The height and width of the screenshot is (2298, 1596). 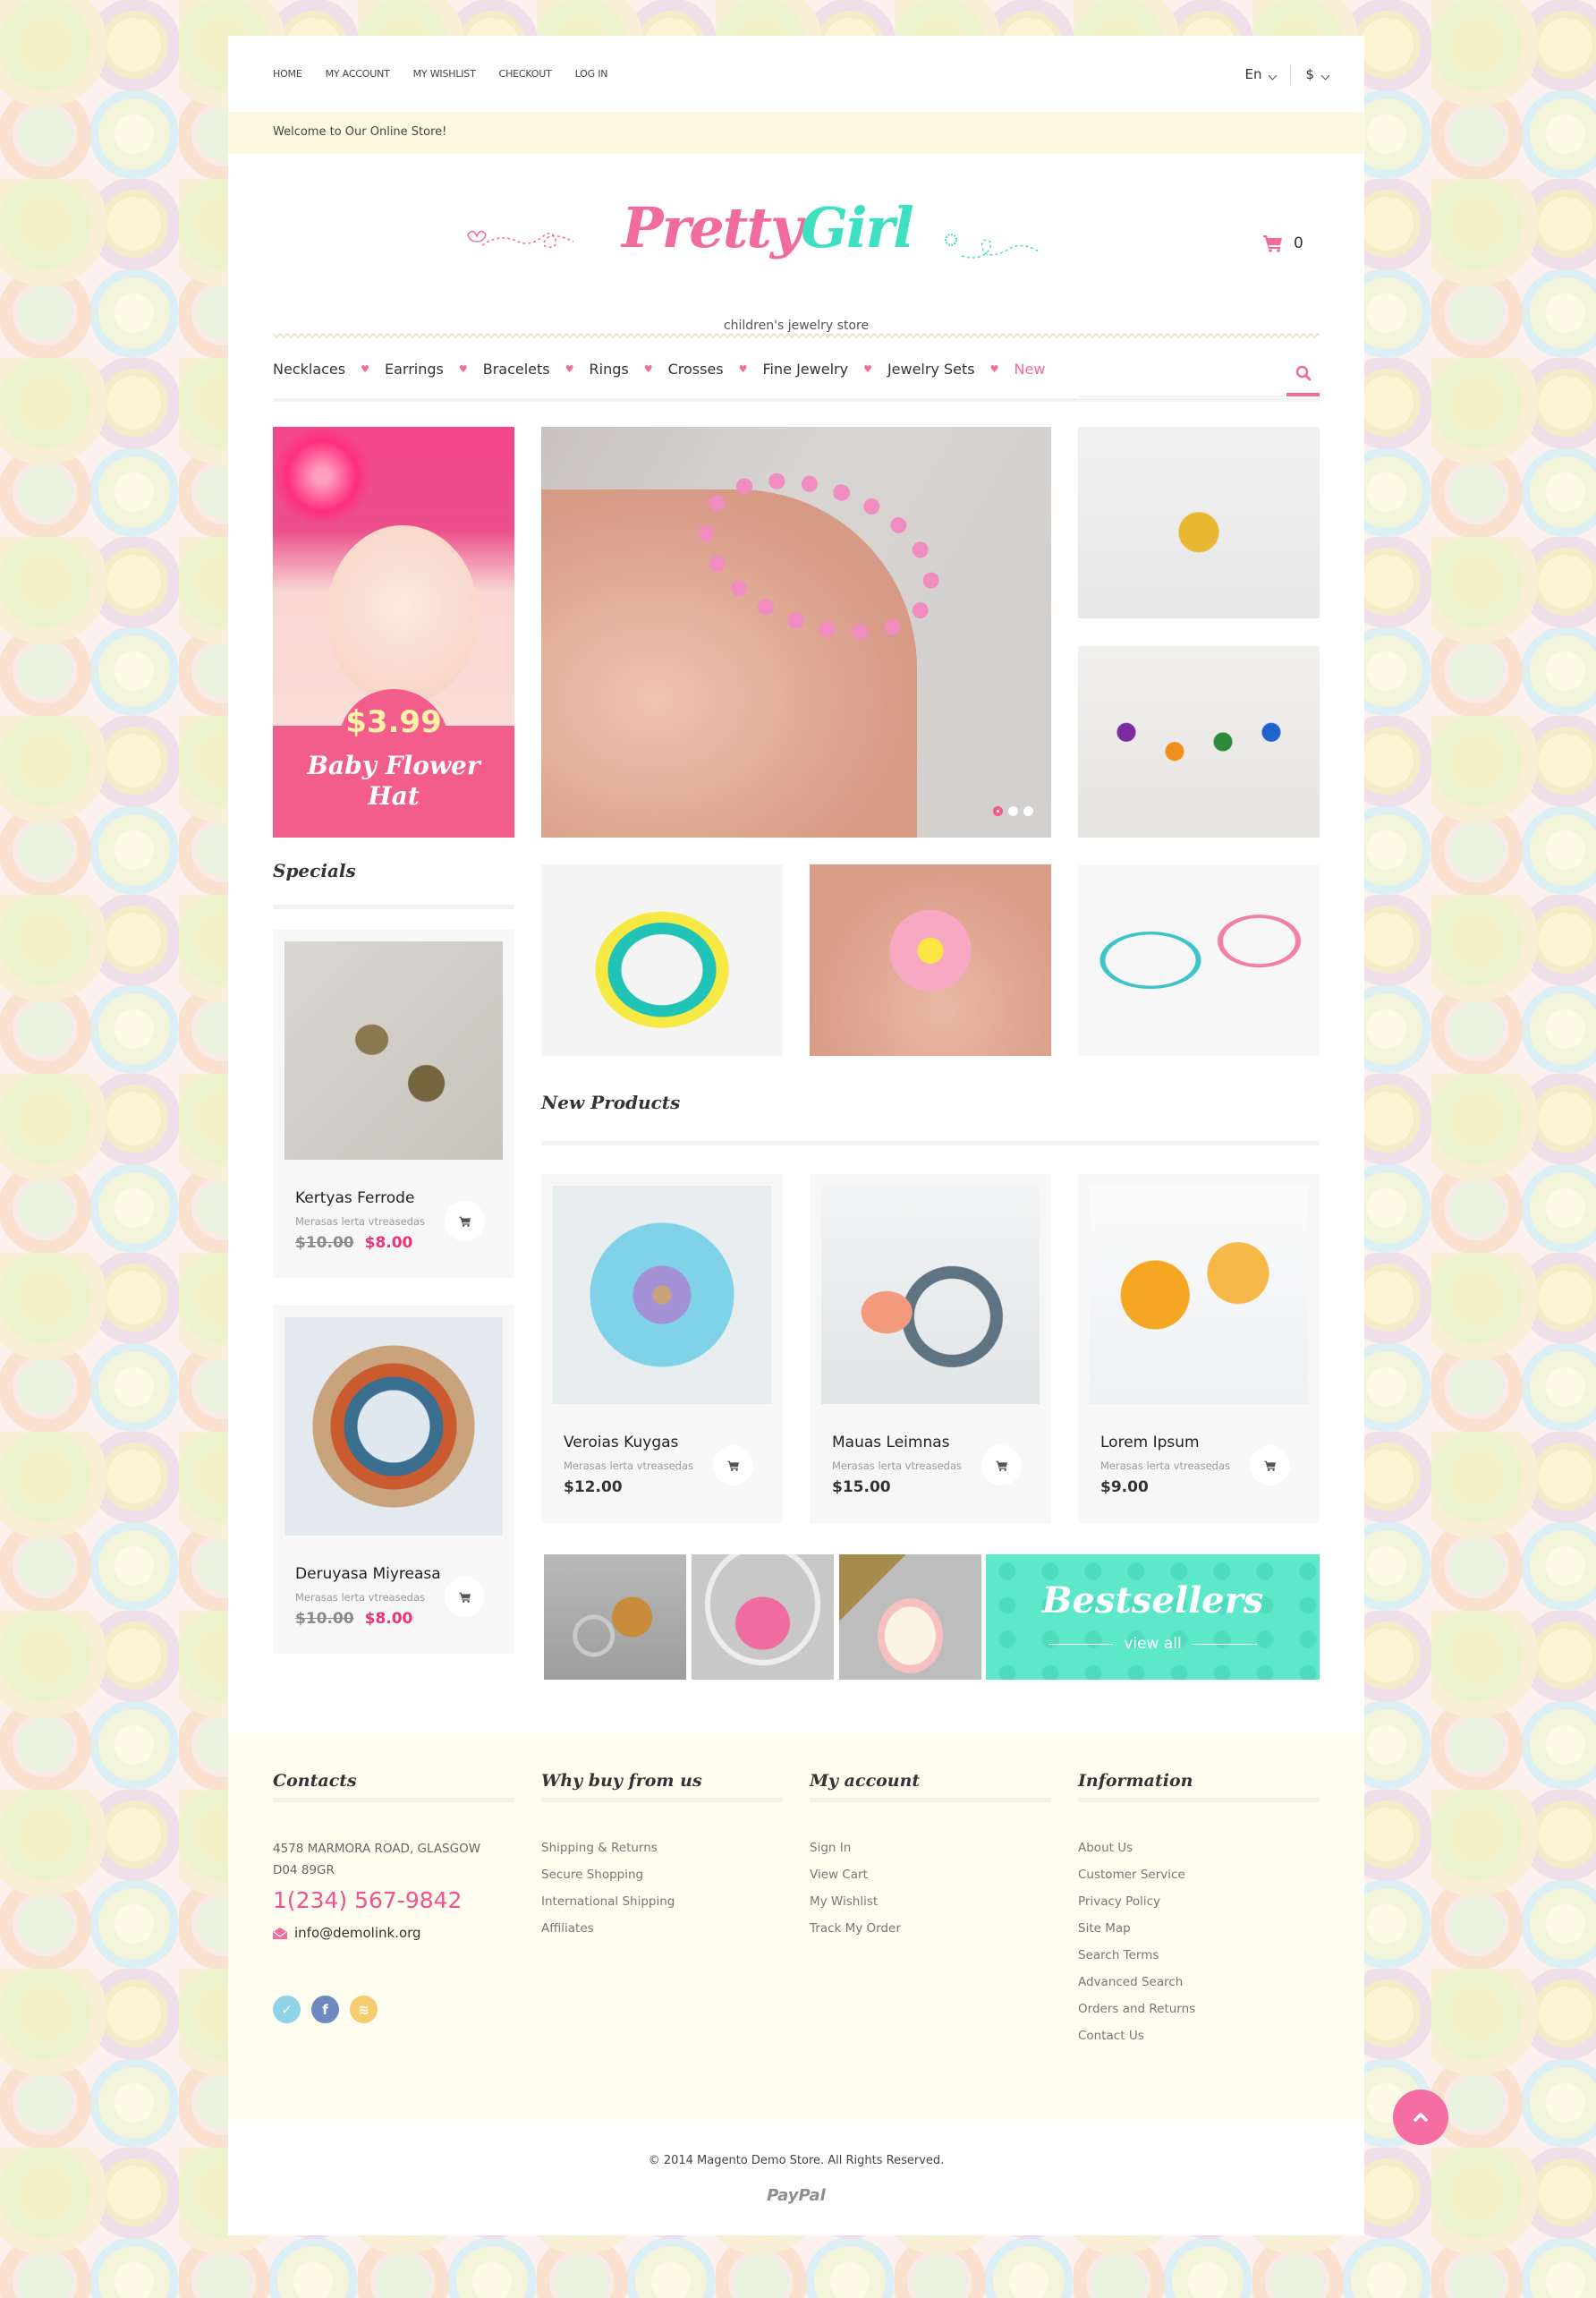 What do you see at coordinates (1136, 1879) in the screenshot?
I see `footer-link: Customer Service` at bounding box center [1136, 1879].